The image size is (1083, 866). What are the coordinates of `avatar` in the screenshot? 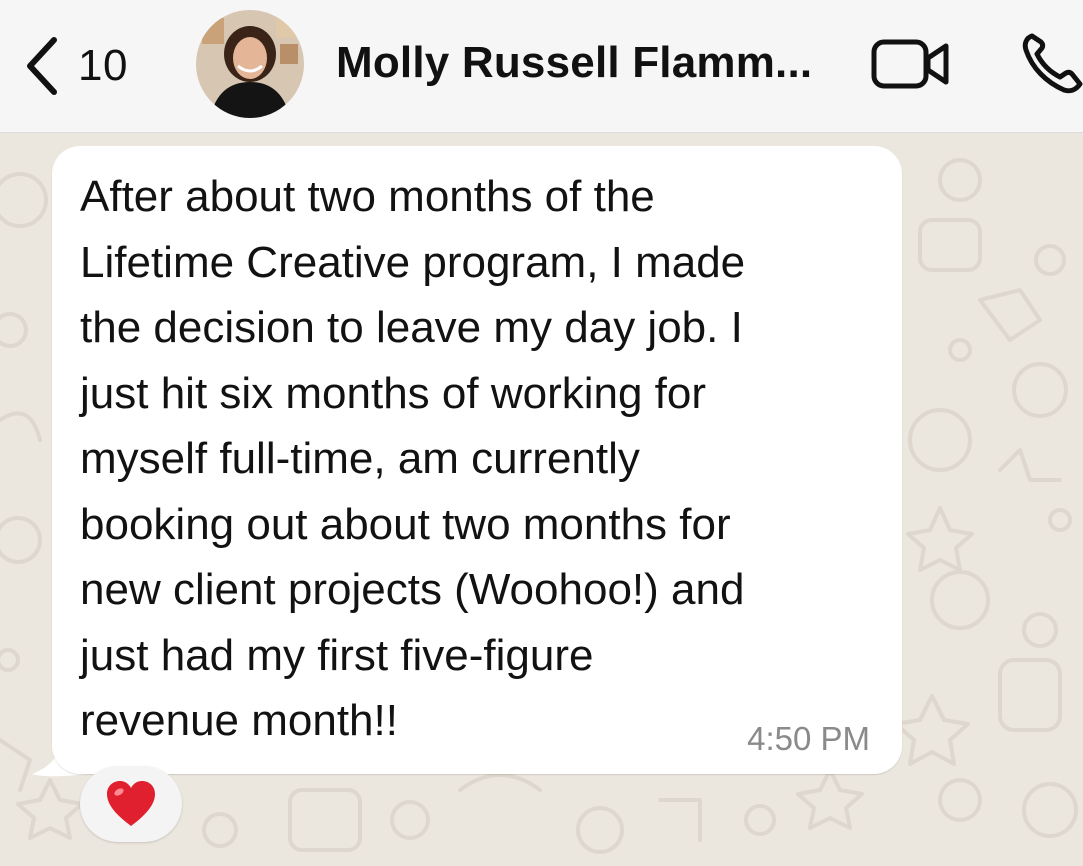 It's located at (250, 64).